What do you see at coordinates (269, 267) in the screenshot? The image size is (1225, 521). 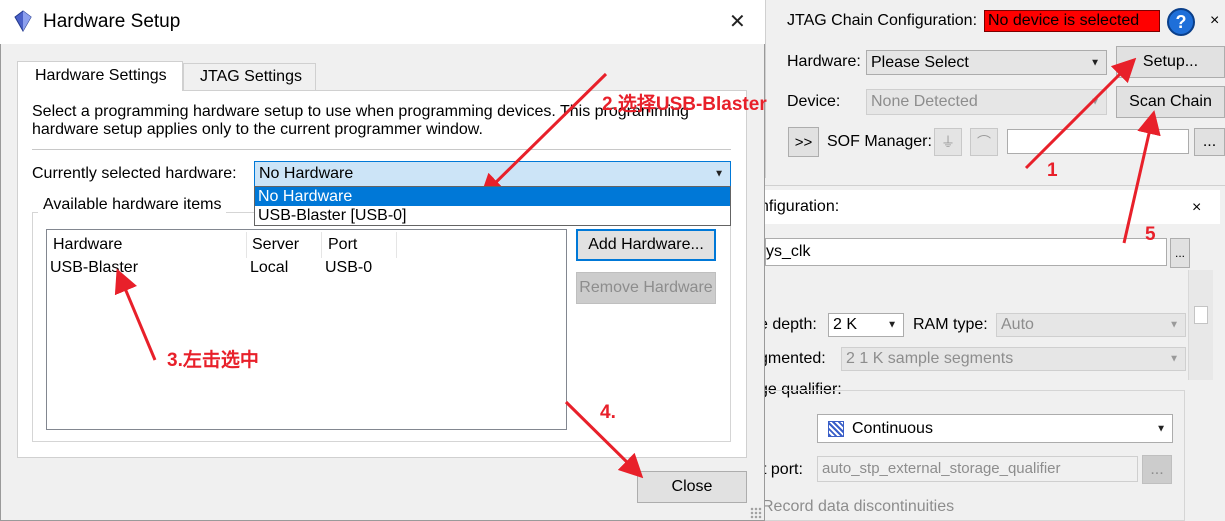 I see `row-server-cell: Local` at bounding box center [269, 267].